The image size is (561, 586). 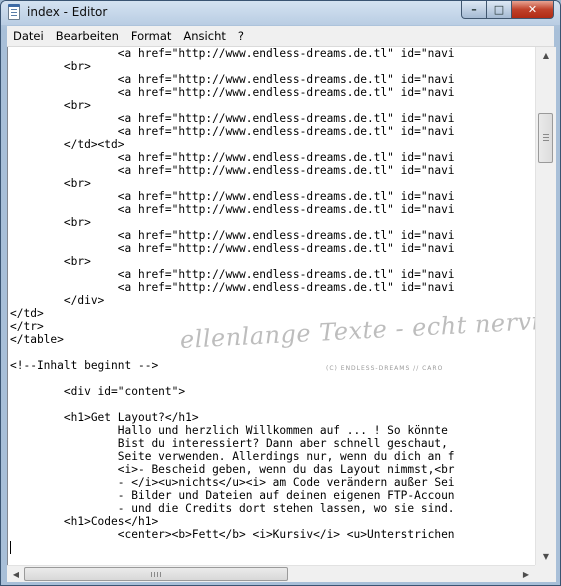 What do you see at coordinates (241, 36) in the screenshot?
I see `menu-help: ?` at bounding box center [241, 36].